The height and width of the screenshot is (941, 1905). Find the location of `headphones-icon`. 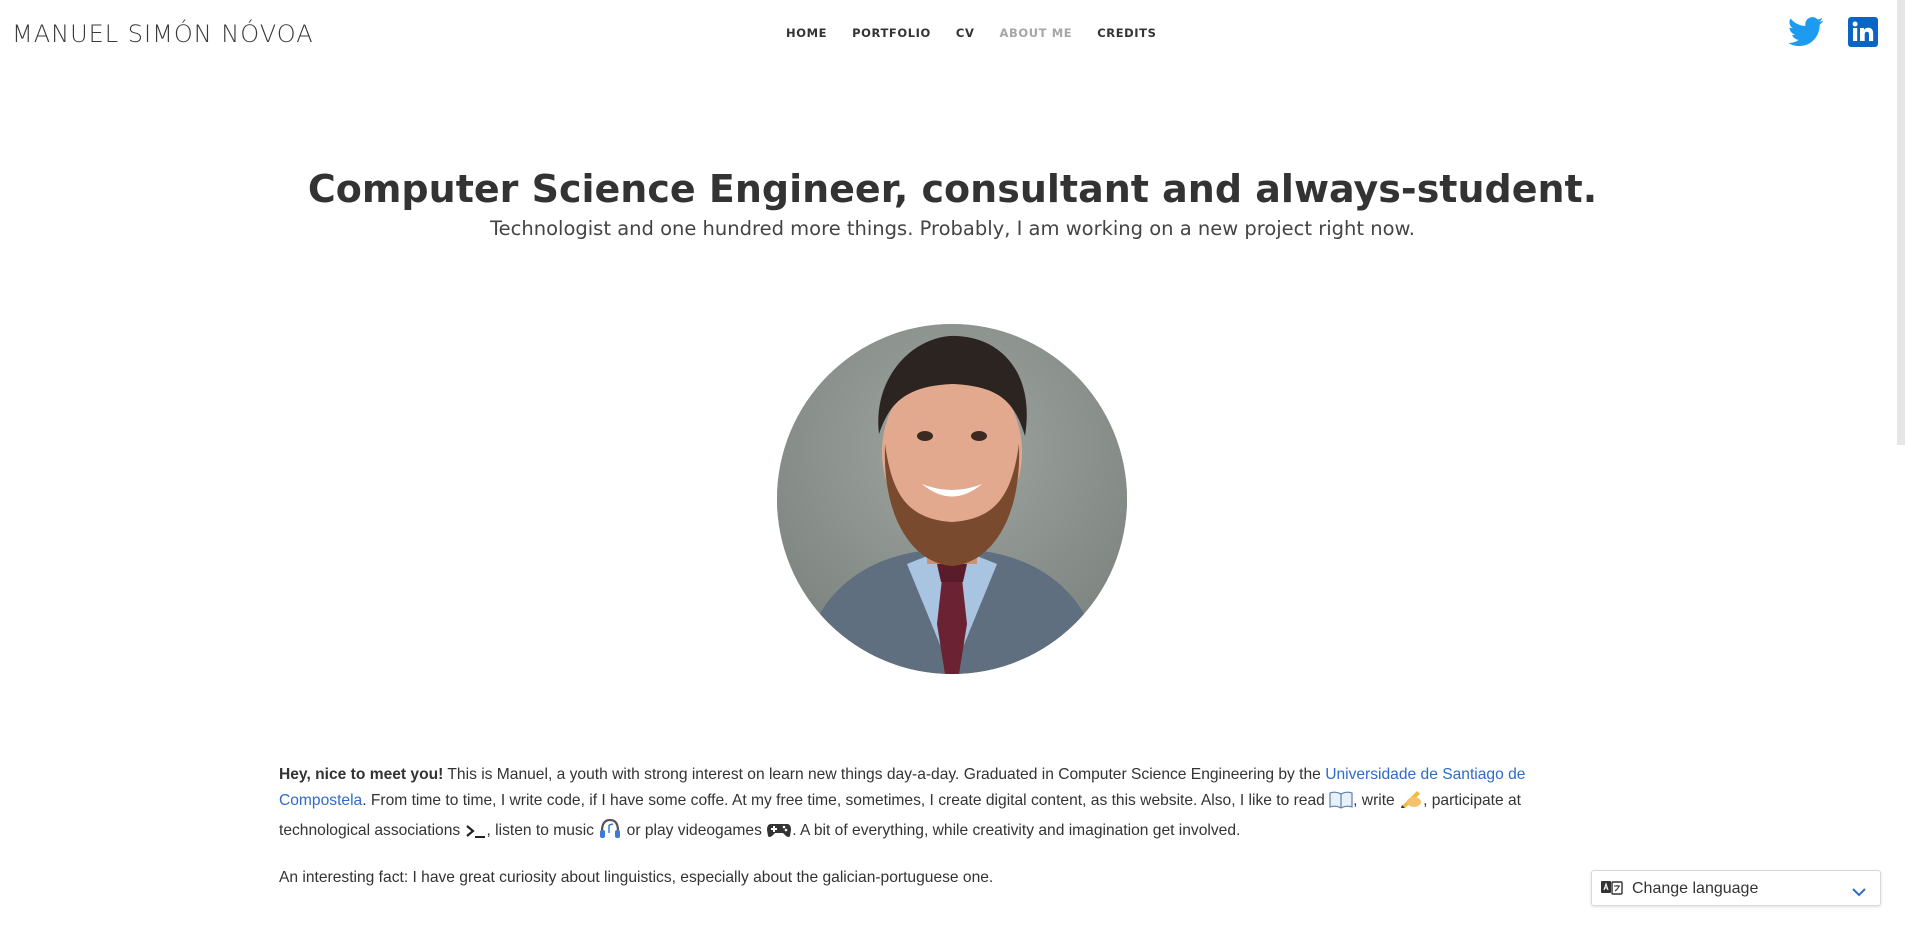

headphones-icon is located at coordinates (610, 832).